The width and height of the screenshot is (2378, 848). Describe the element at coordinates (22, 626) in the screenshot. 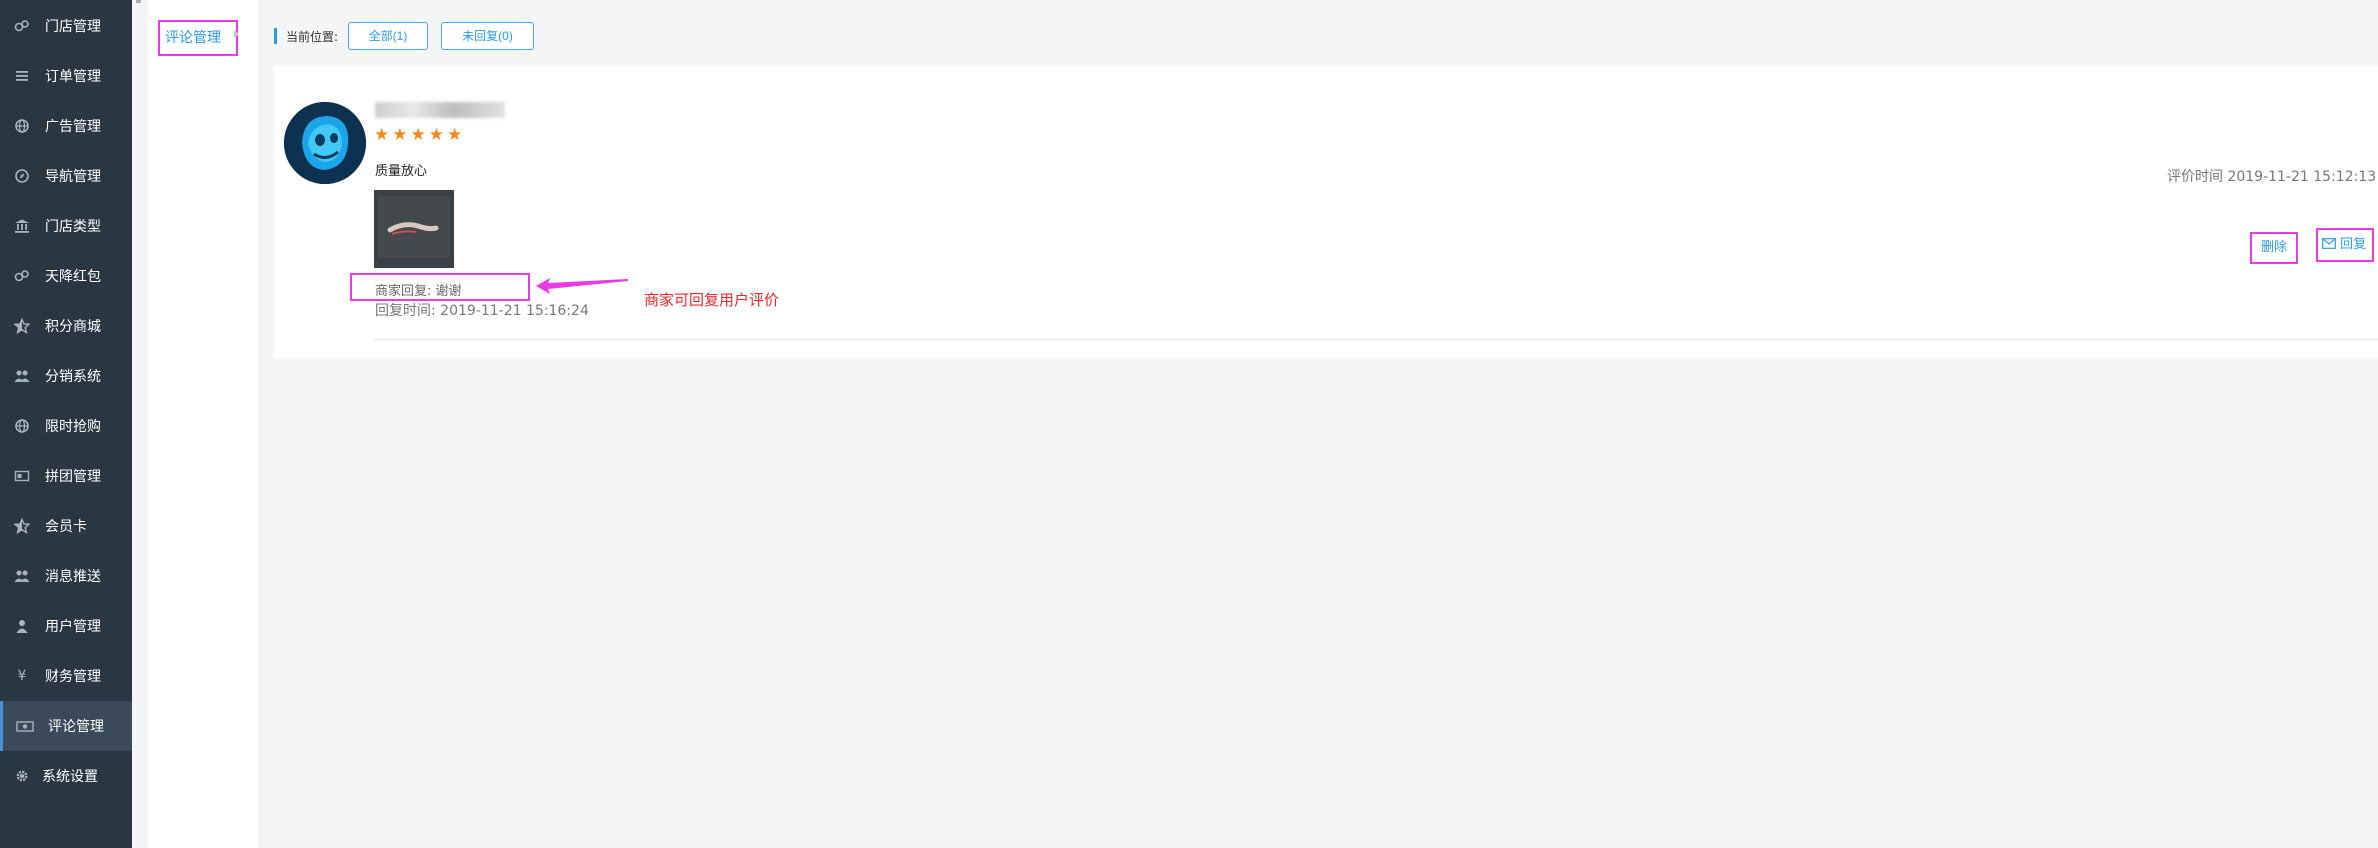

I see `user-icon` at that location.